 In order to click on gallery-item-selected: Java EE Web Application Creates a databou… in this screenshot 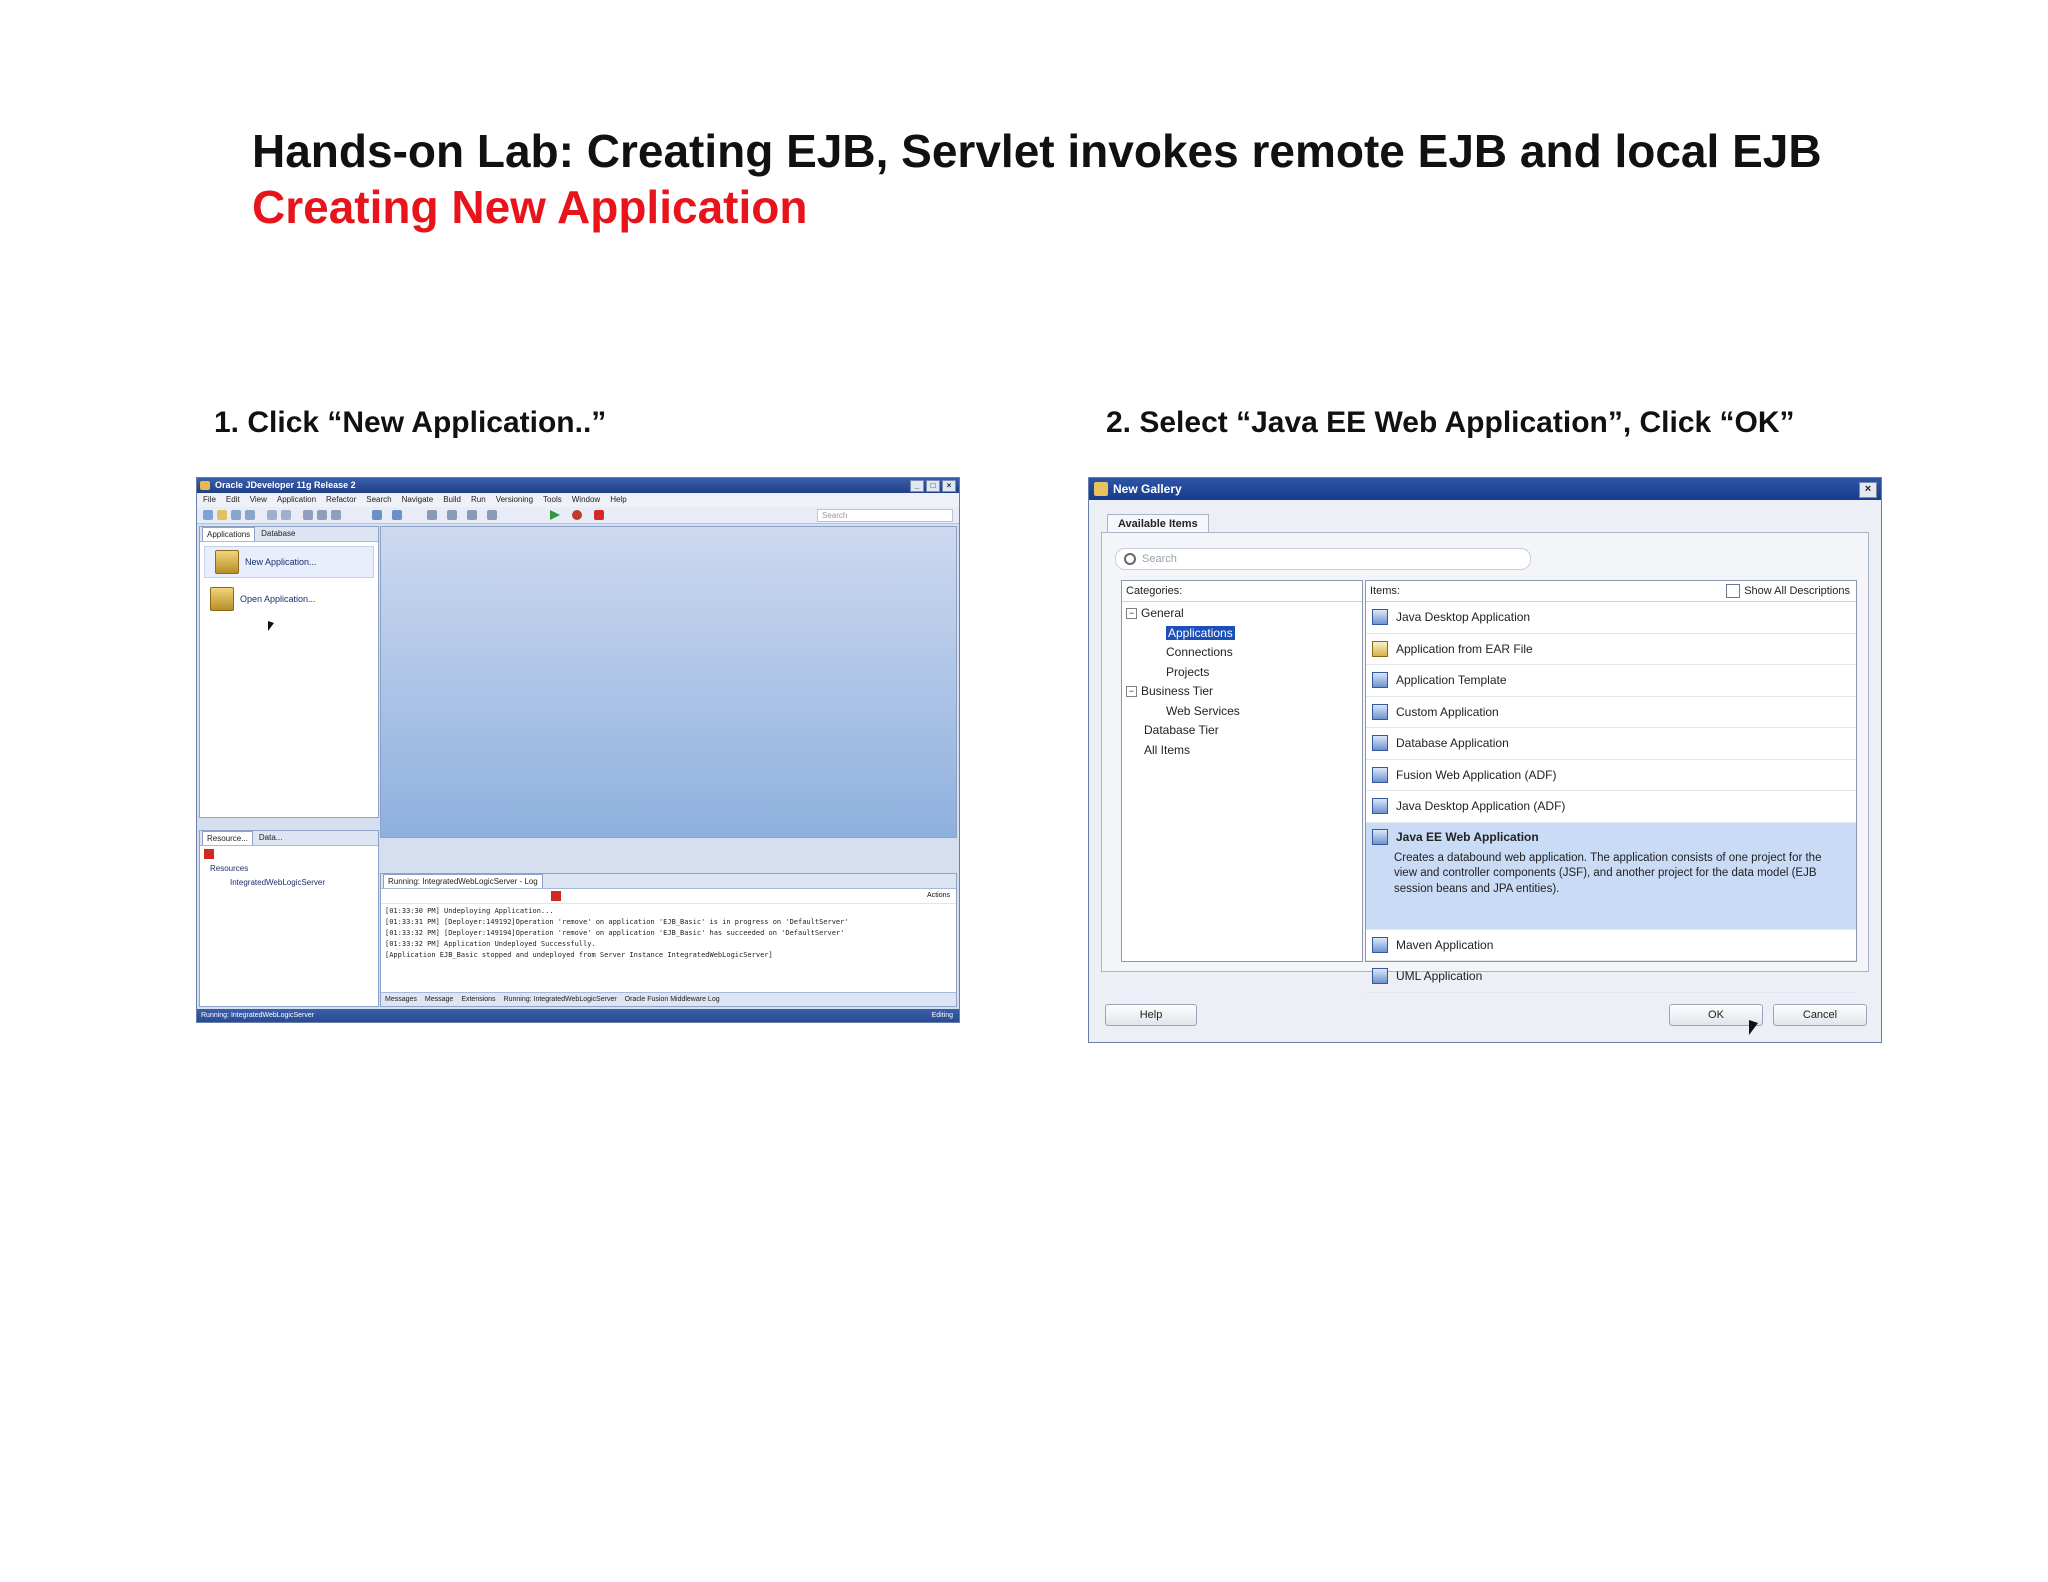, I will do `click(1611, 876)`.